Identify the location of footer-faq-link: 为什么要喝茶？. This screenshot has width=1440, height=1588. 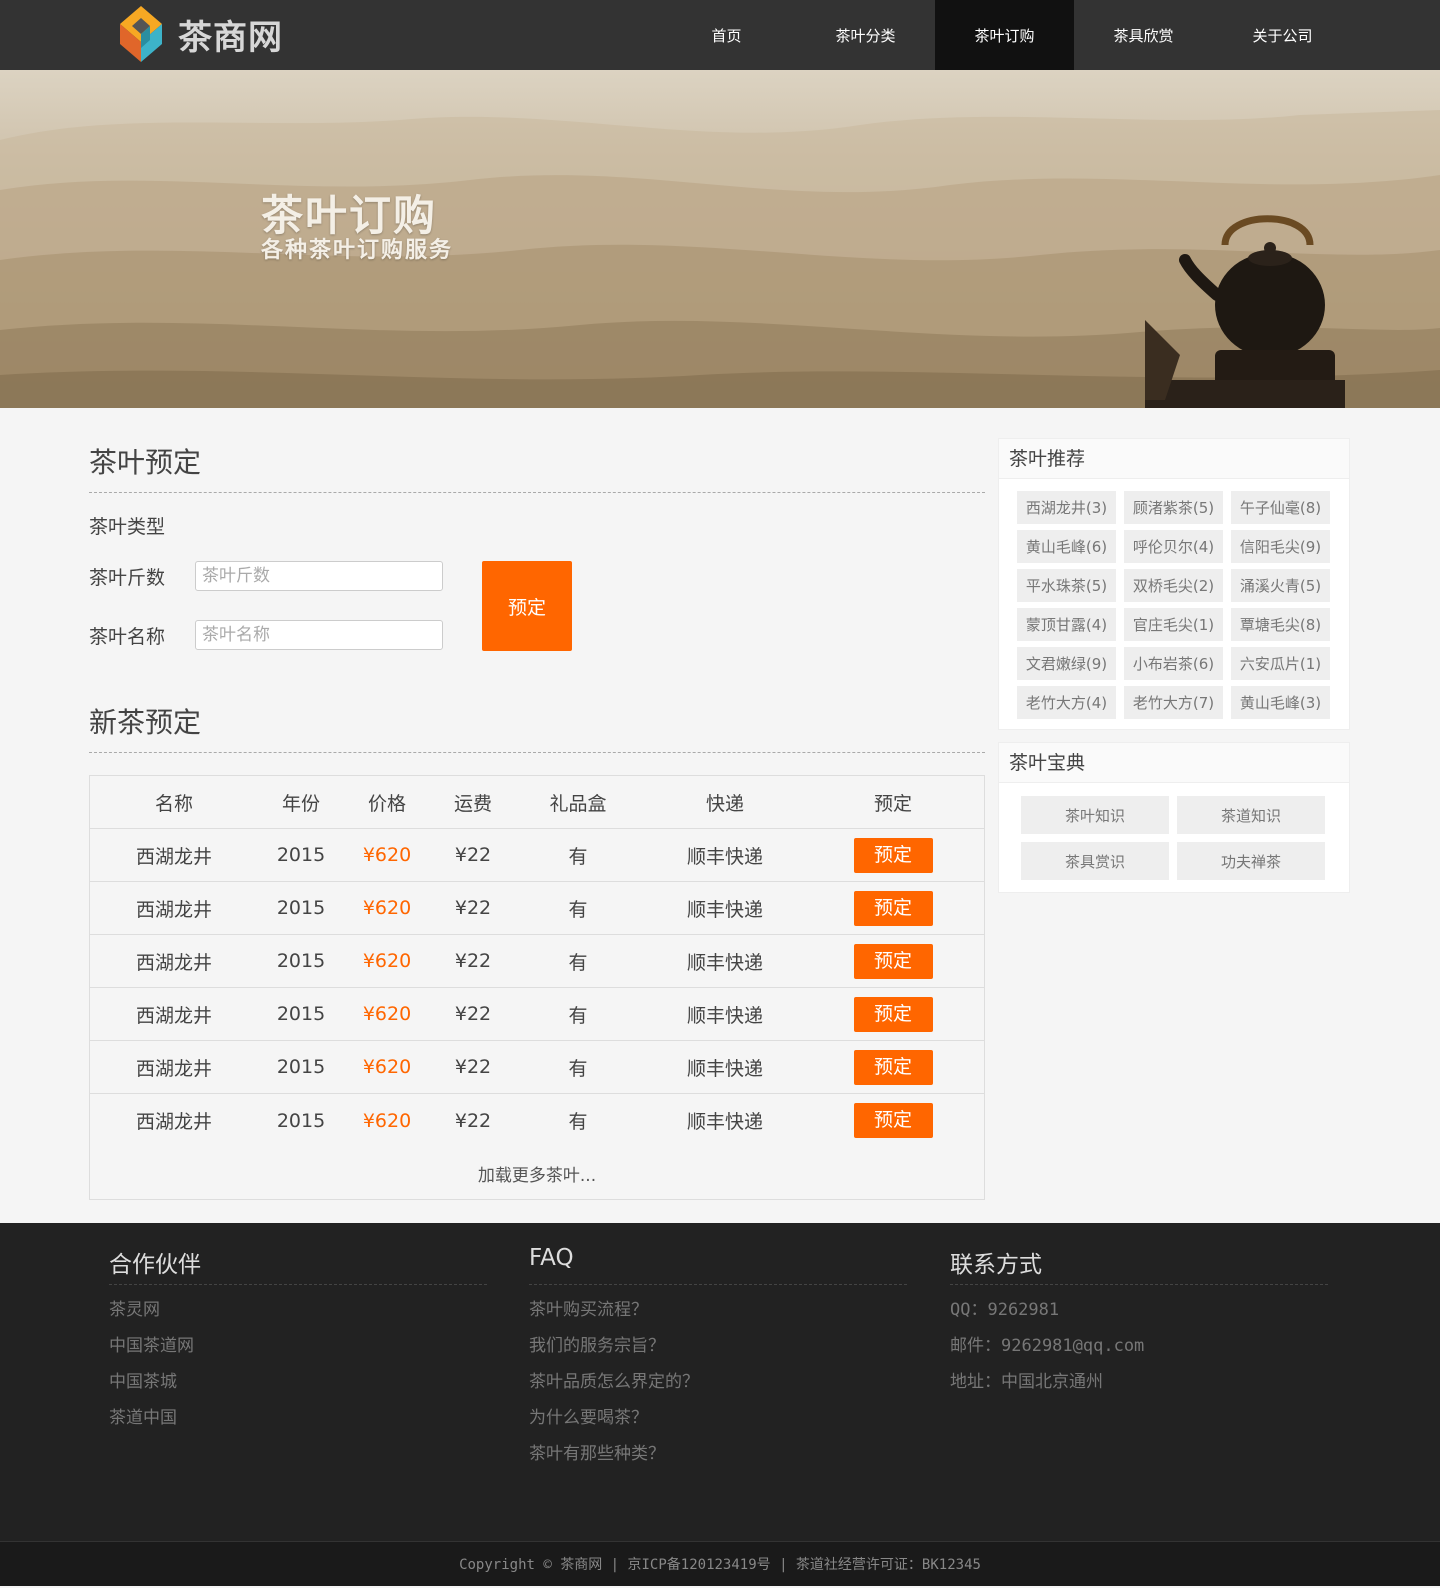
(718, 1425).